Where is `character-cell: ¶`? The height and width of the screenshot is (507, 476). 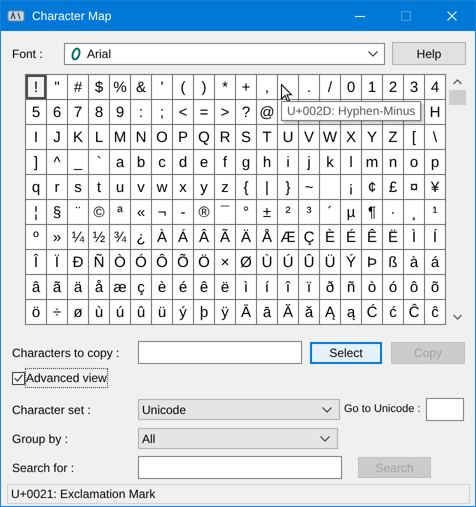 character-cell: ¶ is located at coordinates (372, 212).